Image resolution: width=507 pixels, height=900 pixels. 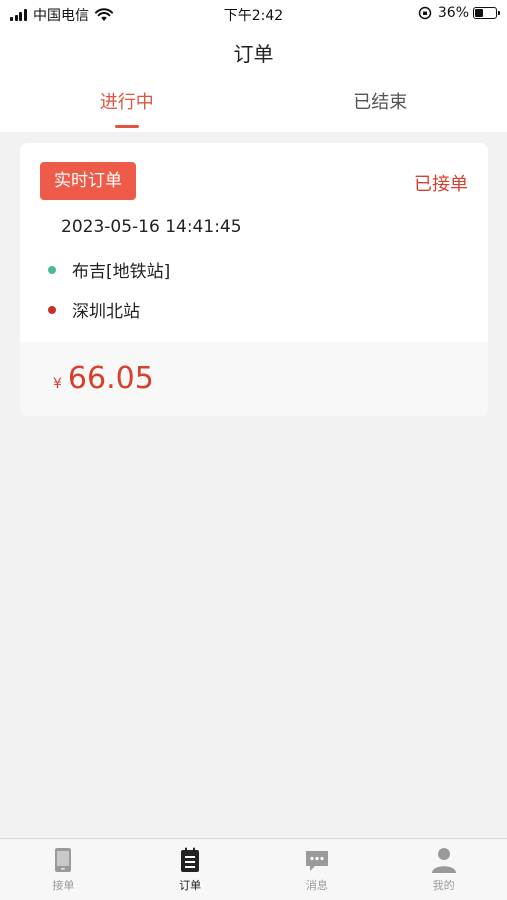 I want to click on tabbar-label: 订单, so click(x=190, y=885).